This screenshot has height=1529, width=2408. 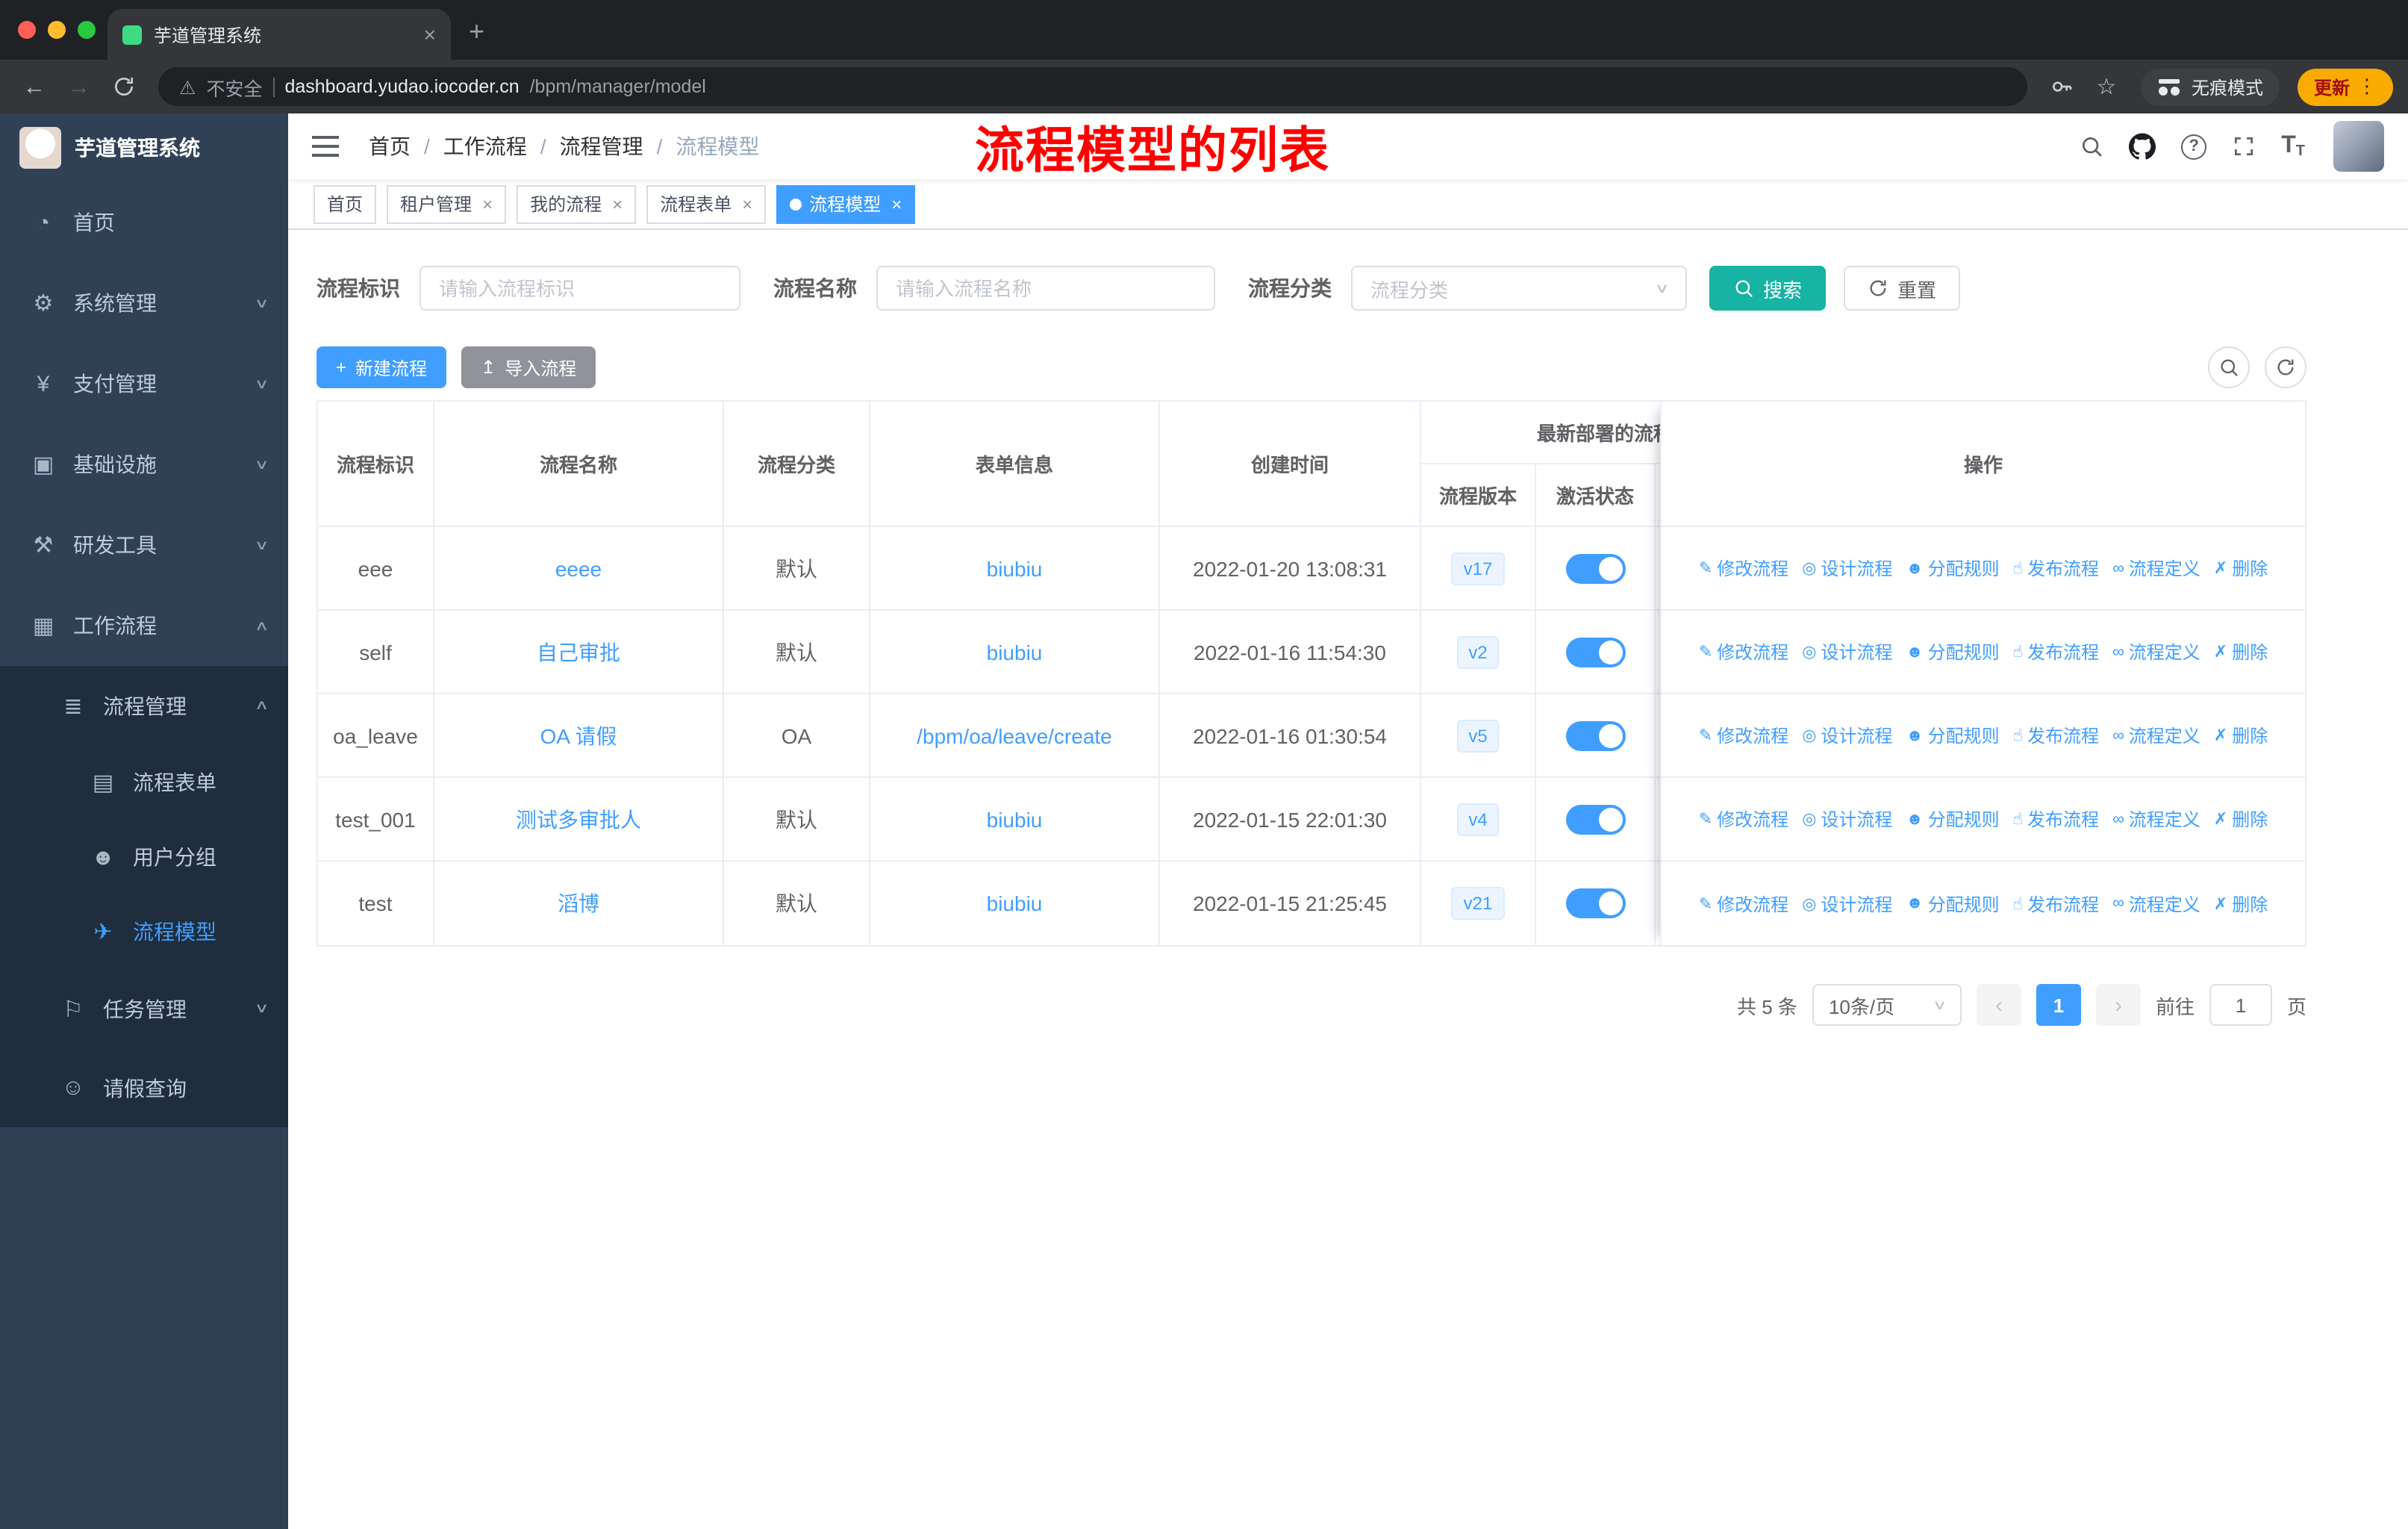 I want to click on process-name-link: eeee, so click(x=578, y=568).